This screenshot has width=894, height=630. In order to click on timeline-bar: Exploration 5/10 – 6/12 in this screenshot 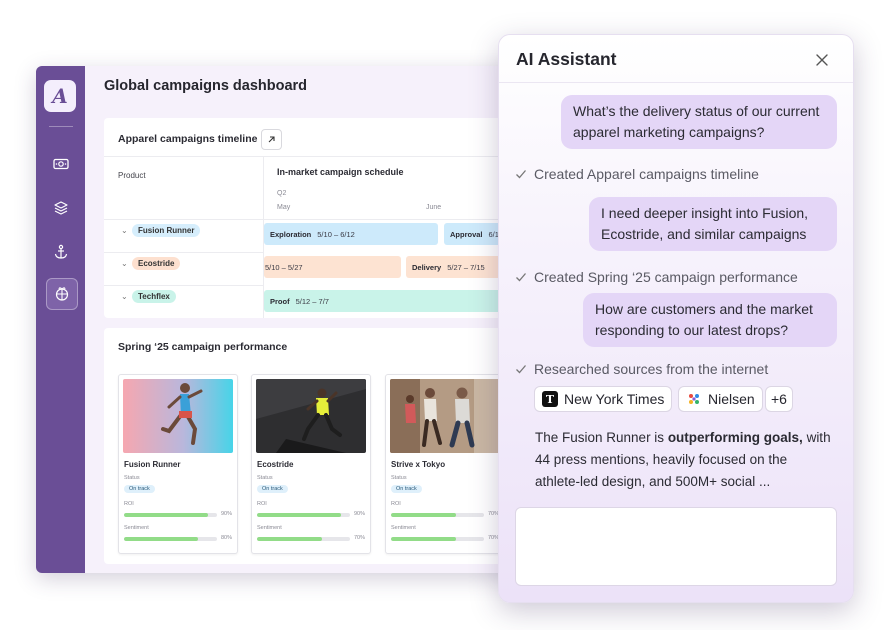, I will do `click(351, 234)`.